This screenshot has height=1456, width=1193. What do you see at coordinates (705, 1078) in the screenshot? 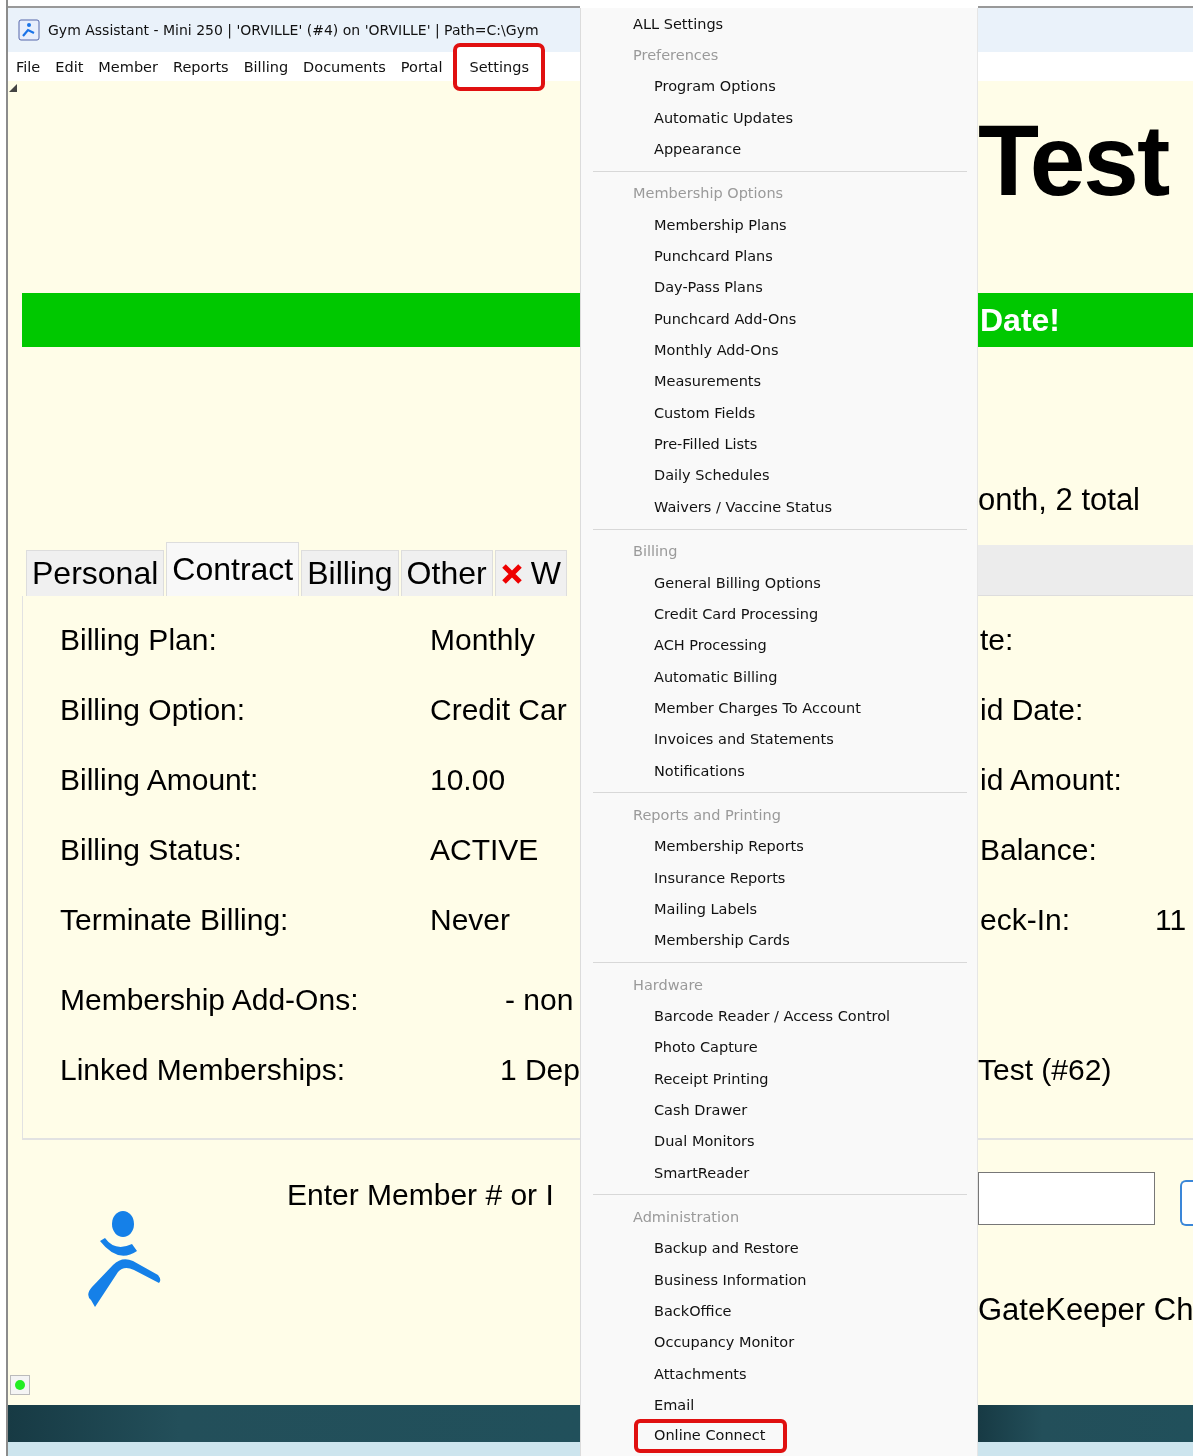
I see `menu-item: Receipt Printing` at bounding box center [705, 1078].